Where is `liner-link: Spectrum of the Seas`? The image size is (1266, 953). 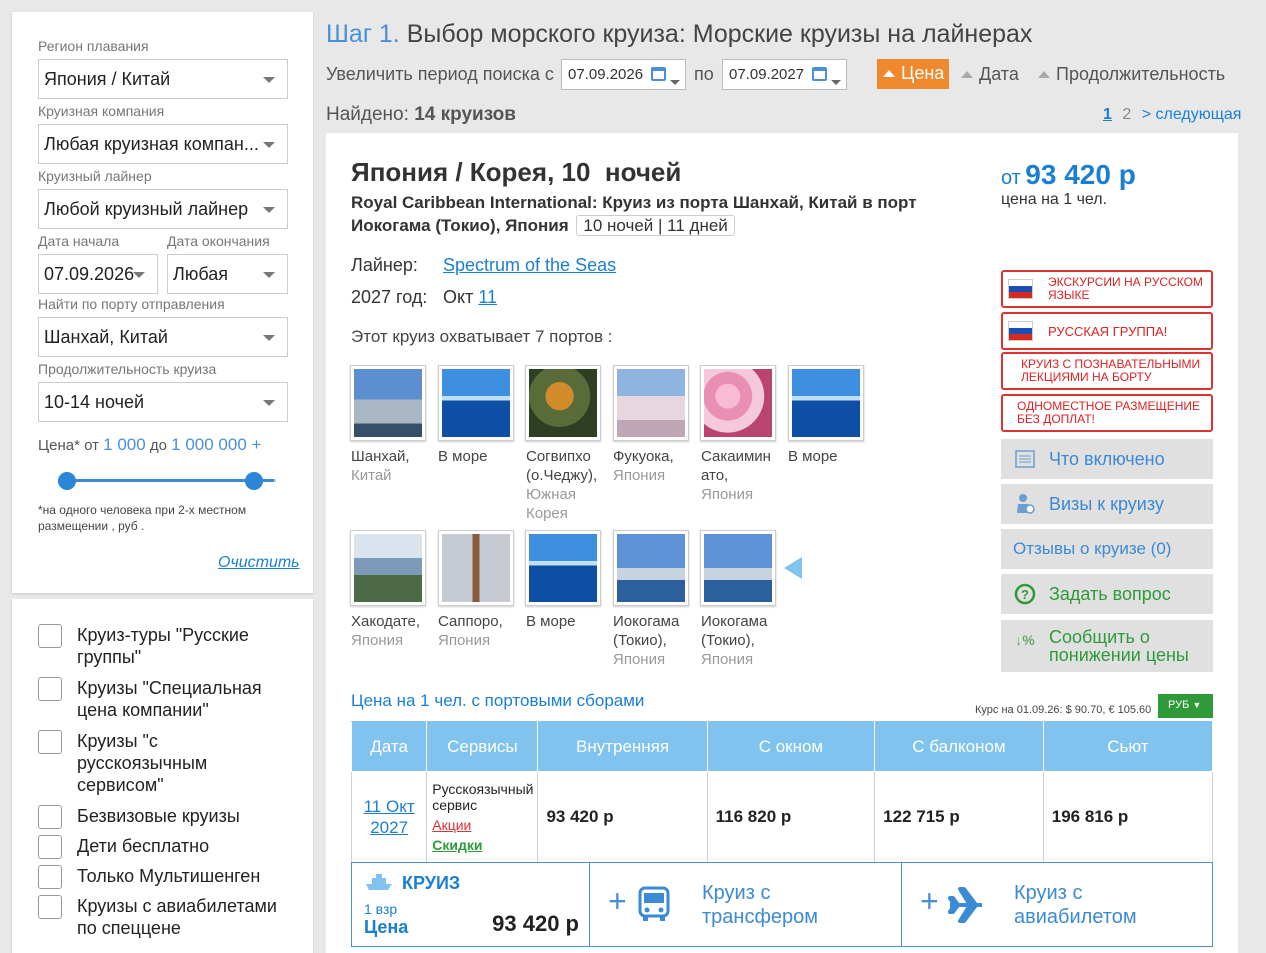
liner-link: Spectrum of the Seas is located at coordinates (529, 265).